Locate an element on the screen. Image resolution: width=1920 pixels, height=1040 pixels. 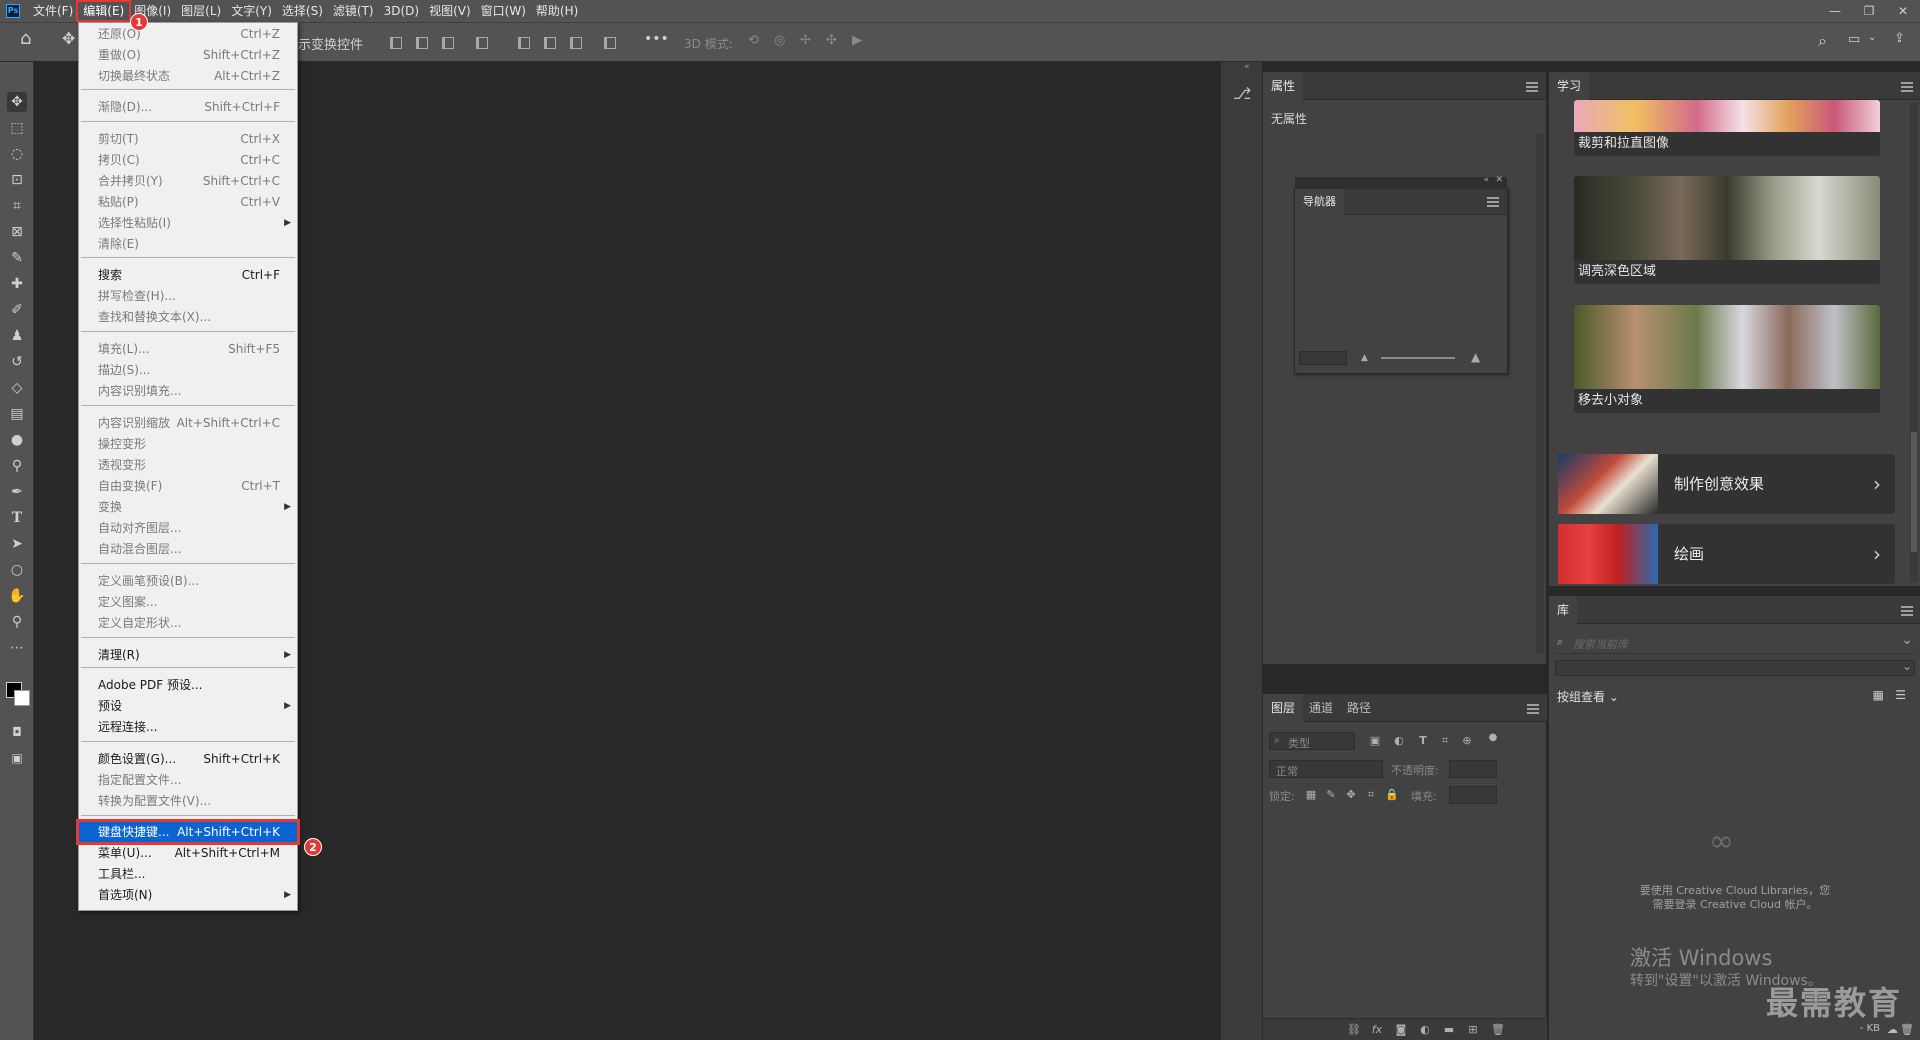
edit-menu-item: 颜色设置(G)... Shift+Ctrl+K is located at coordinates (188, 759).